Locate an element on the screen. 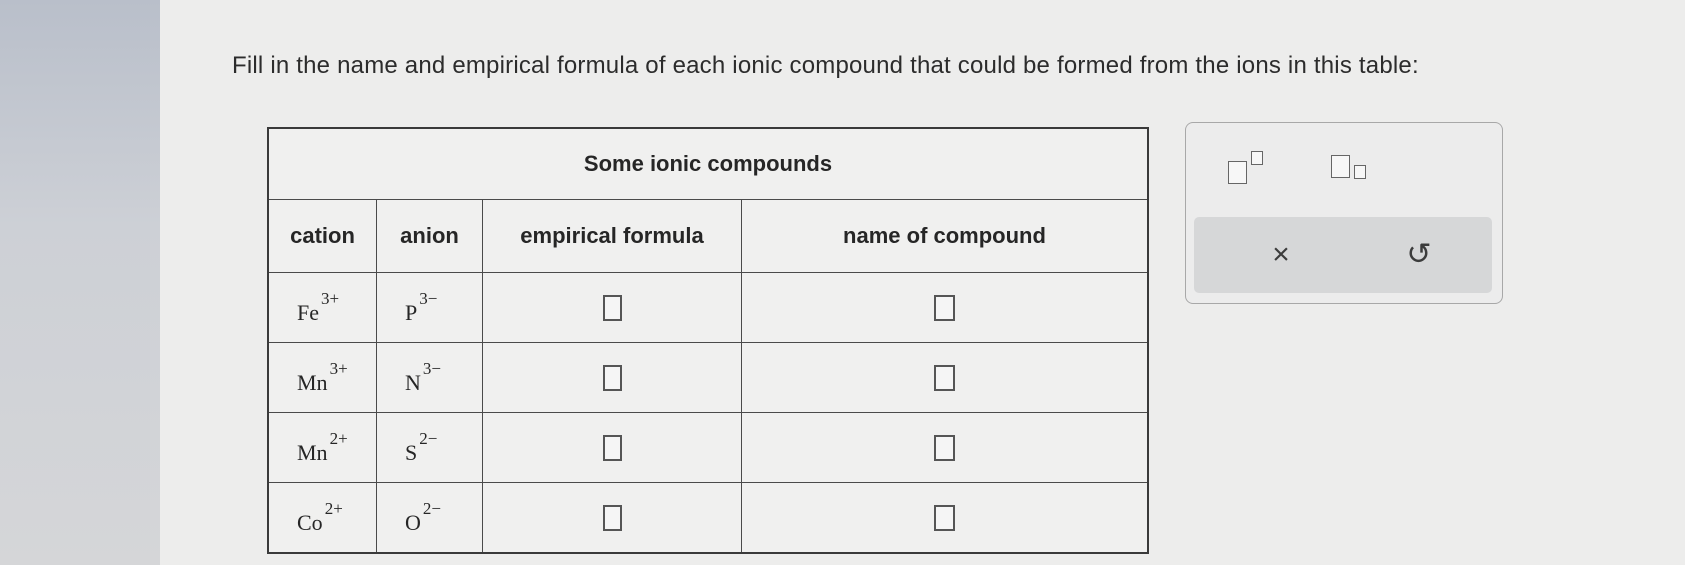 The width and height of the screenshot is (1685, 565). cation-cell: Co2+ is located at coordinates (322, 518).